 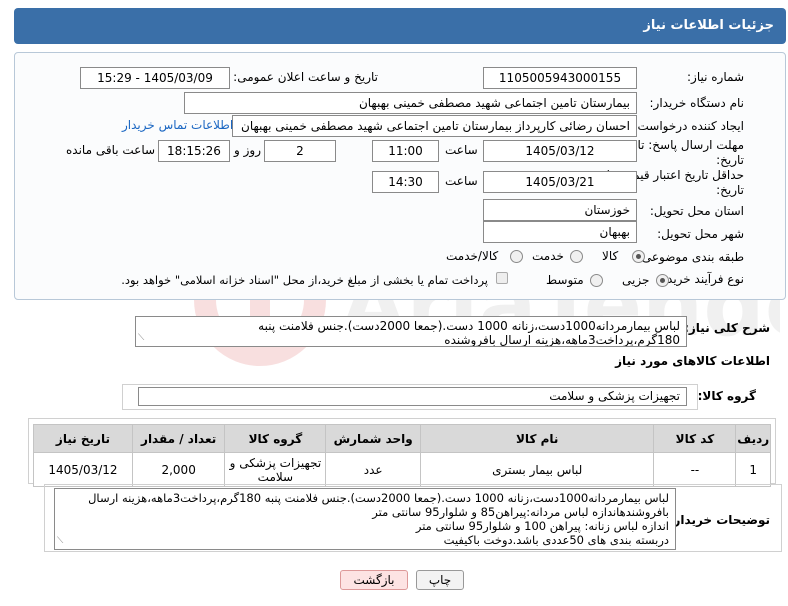 What do you see at coordinates (537, 469) in the screenshot?
I see `cell-goods-name: لباس بیمار بستری` at bounding box center [537, 469].